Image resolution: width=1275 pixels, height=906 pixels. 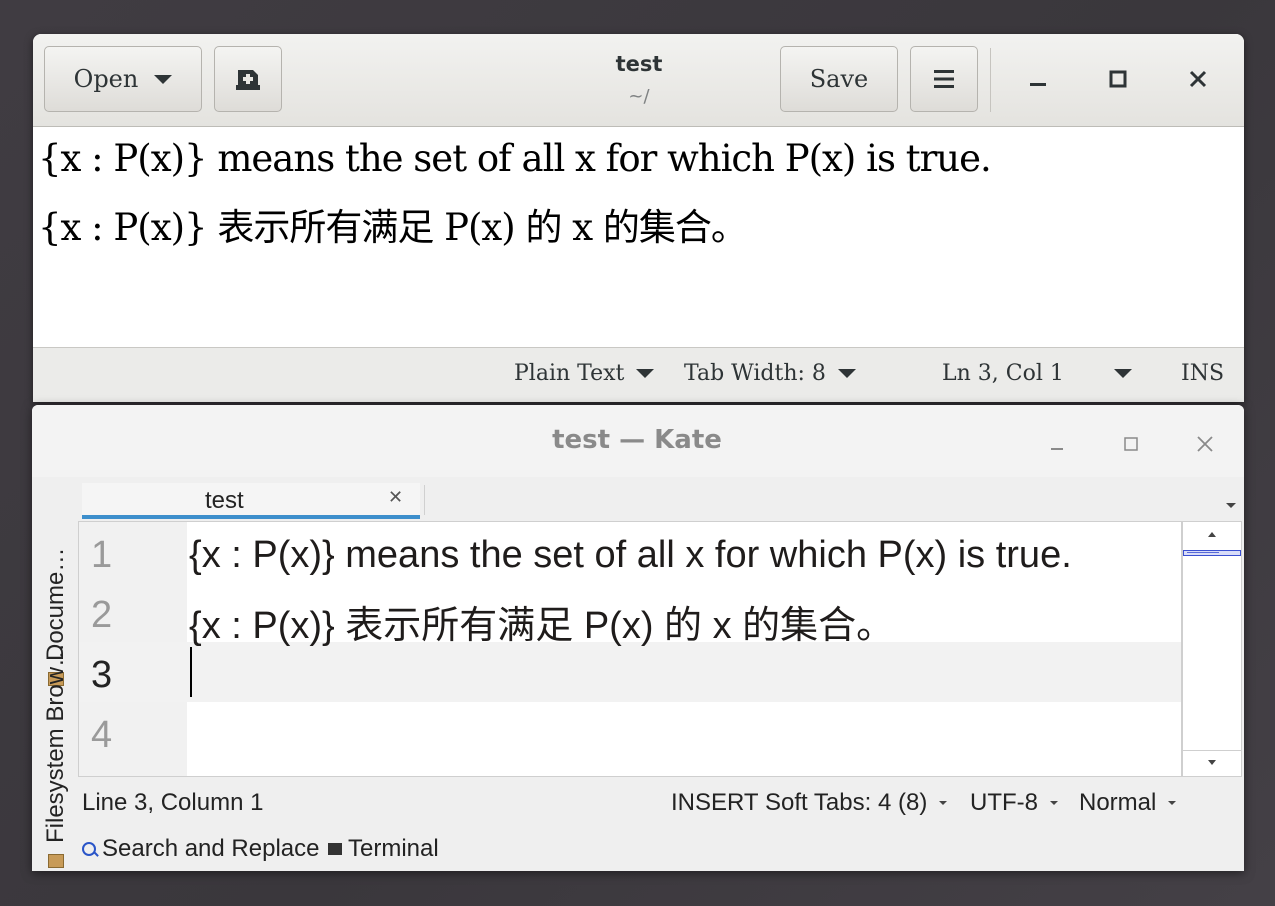 I want to click on tab-width-label: Tab Width: 8, so click(x=755, y=373).